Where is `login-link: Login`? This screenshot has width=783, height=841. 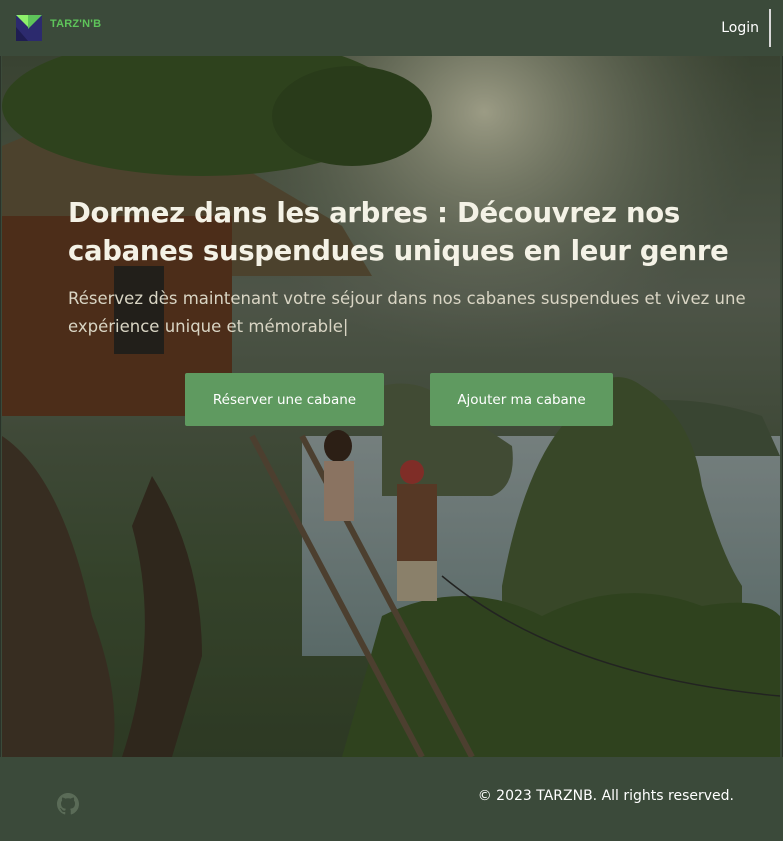 login-link: Login is located at coordinates (746, 28).